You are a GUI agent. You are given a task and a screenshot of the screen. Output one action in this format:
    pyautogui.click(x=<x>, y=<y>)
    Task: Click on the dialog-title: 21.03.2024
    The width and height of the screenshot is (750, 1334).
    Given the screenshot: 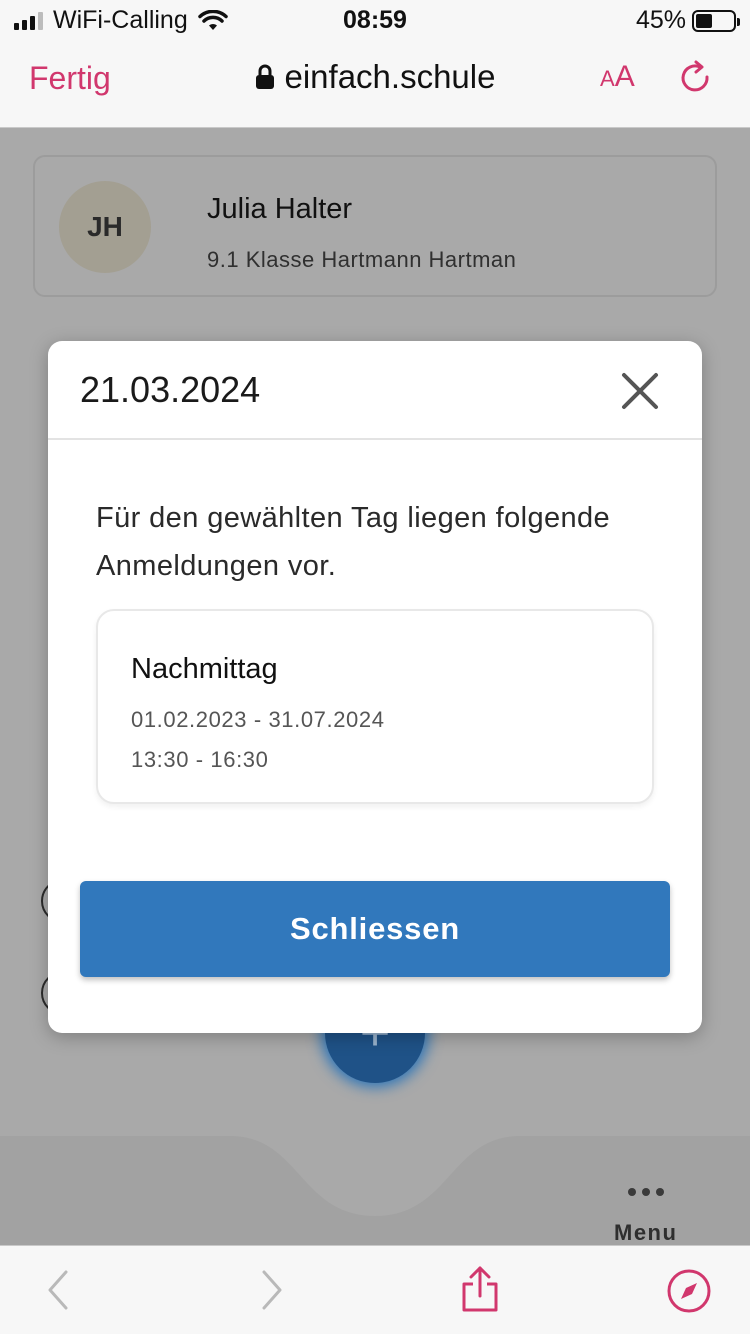 What is the action you would take?
    pyautogui.click(x=170, y=389)
    